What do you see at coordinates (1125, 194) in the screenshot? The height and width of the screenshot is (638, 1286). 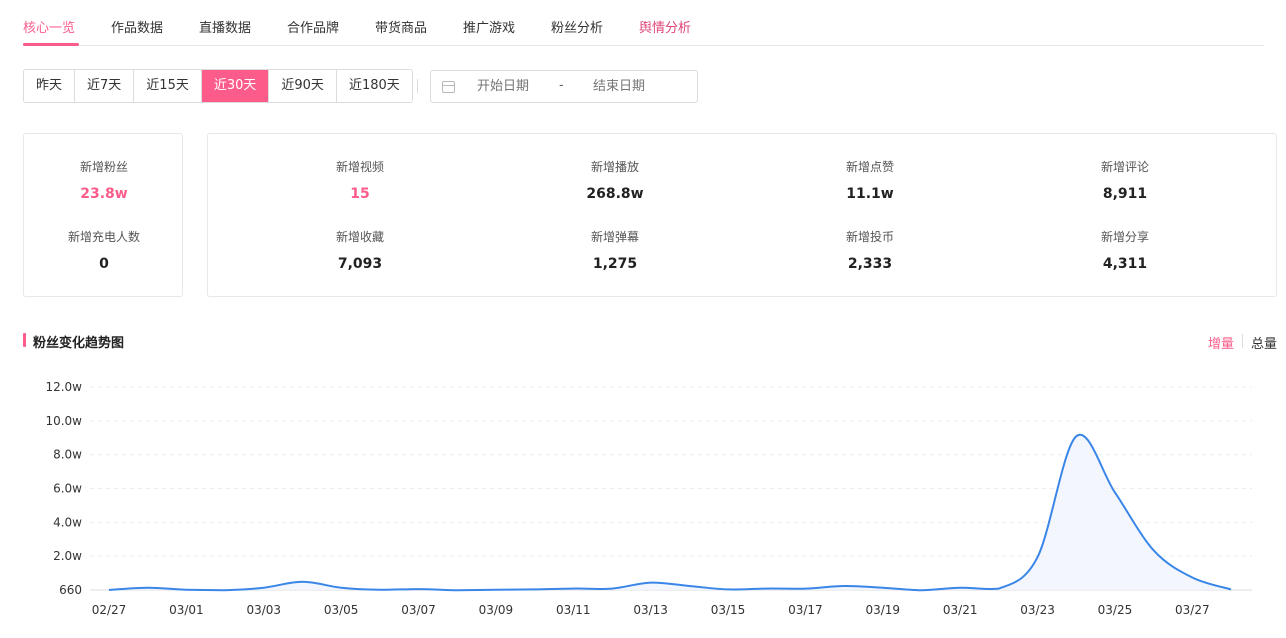 I see `stat-value: 8,911` at bounding box center [1125, 194].